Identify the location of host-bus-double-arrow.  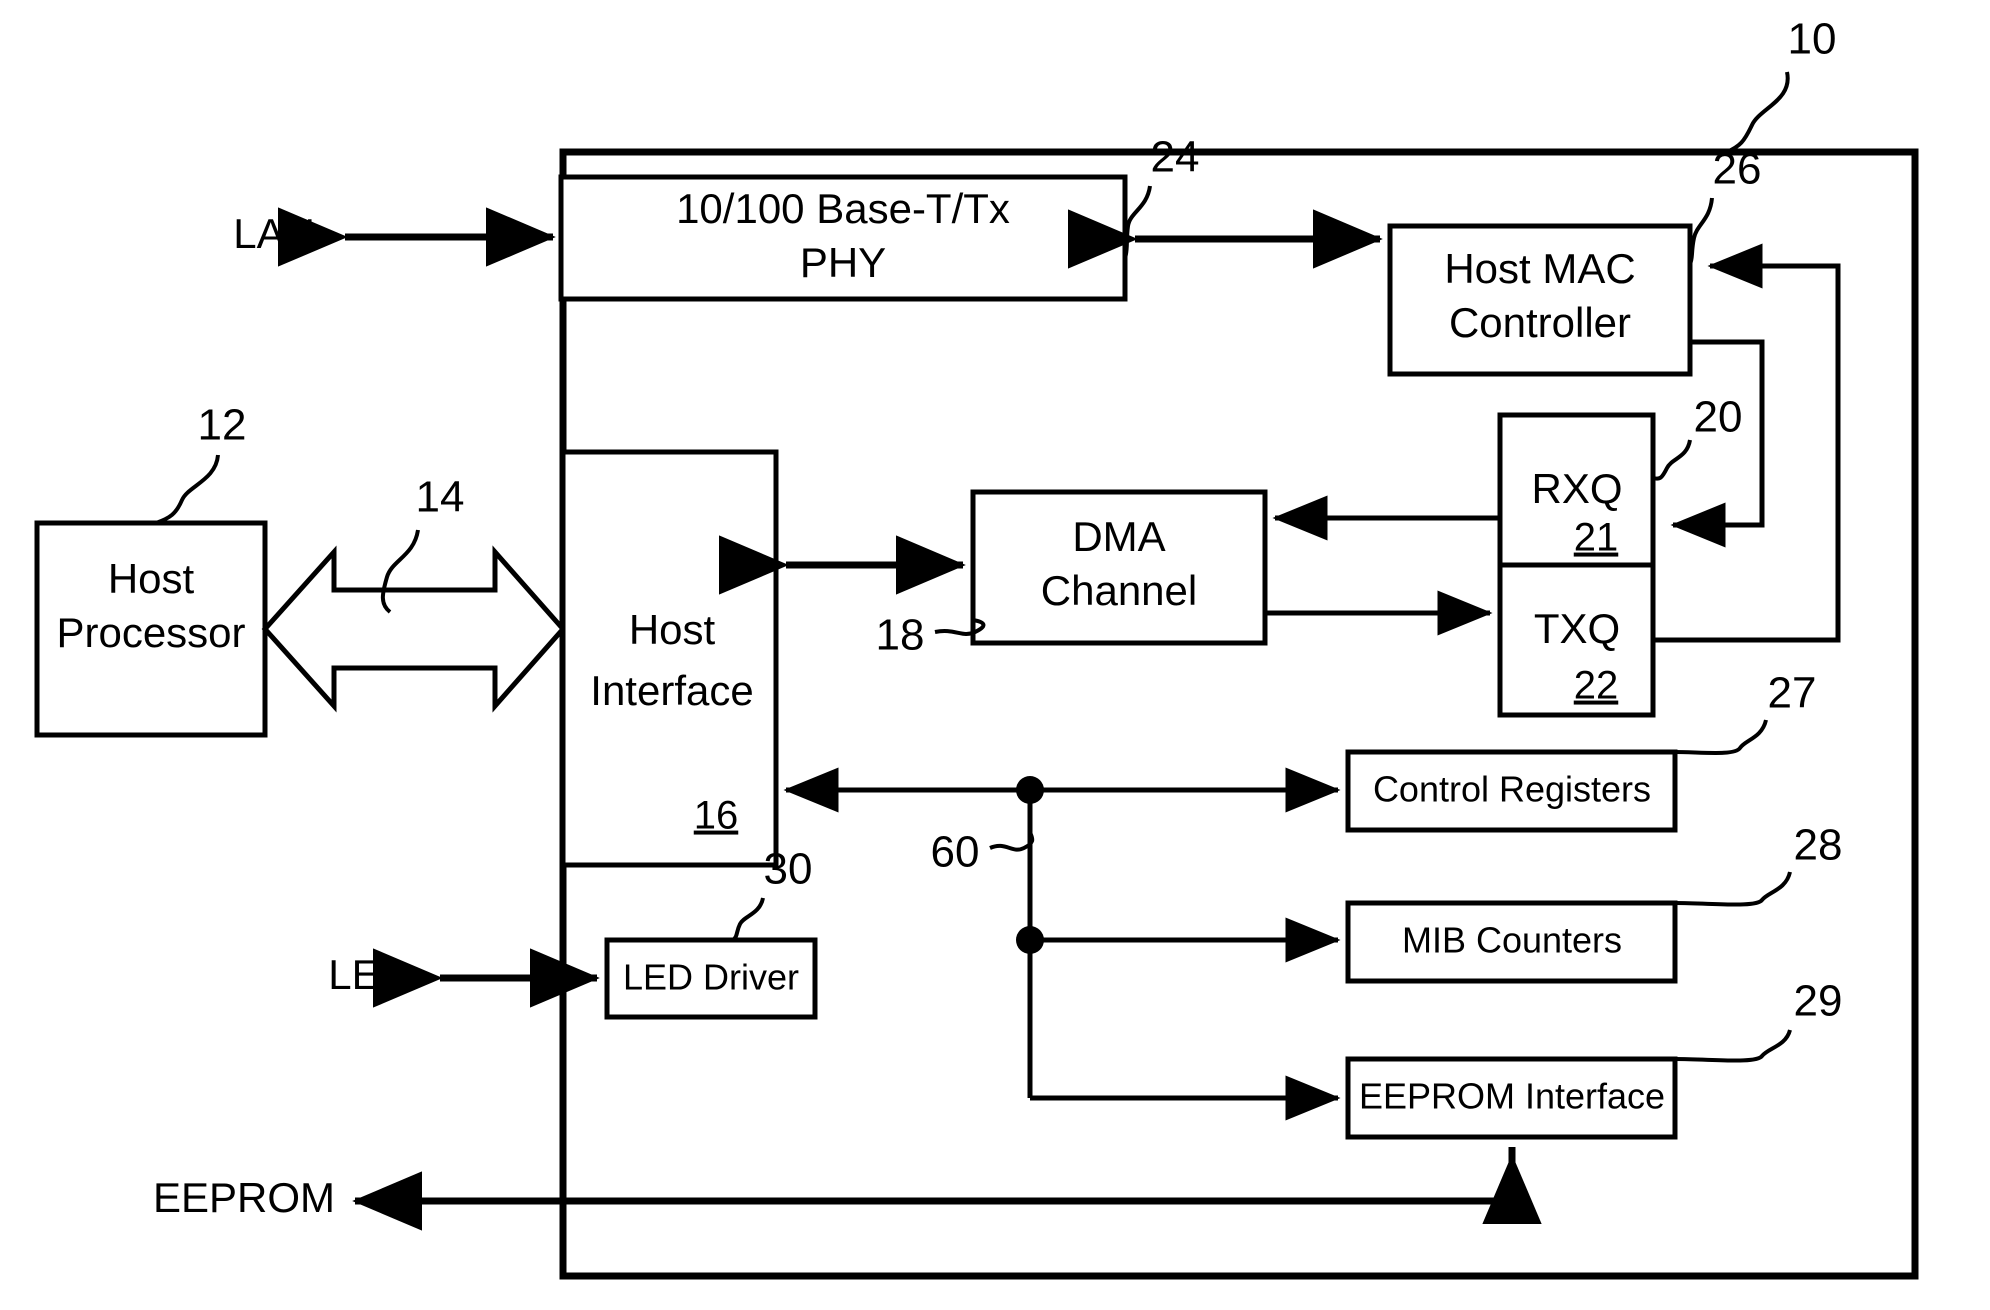
(414, 629).